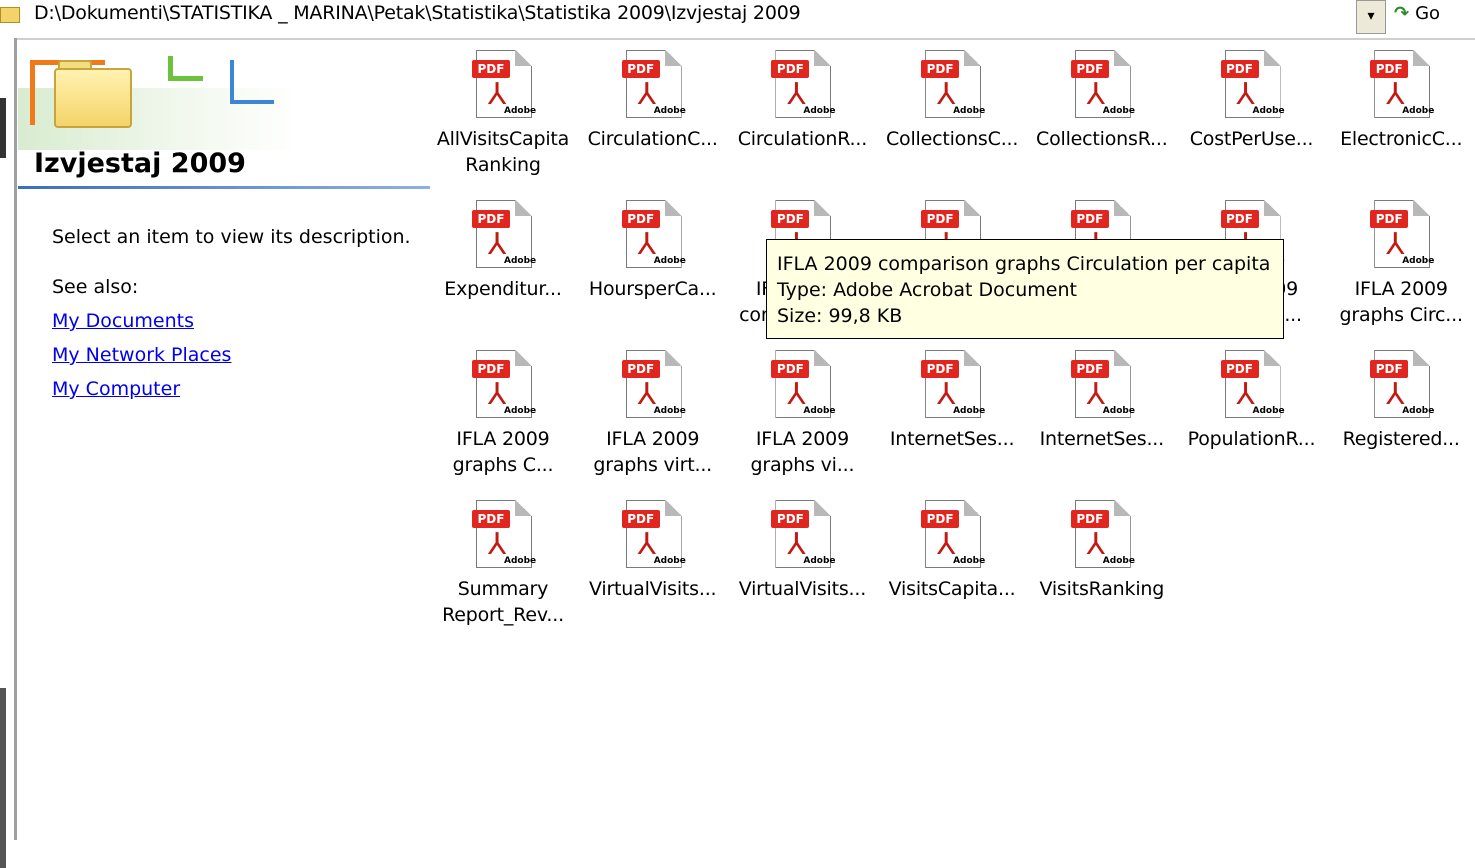 The width and height of the screenshot is (1475, 868). I want to click on go-button: ↷ Go, so click(1417, 17).